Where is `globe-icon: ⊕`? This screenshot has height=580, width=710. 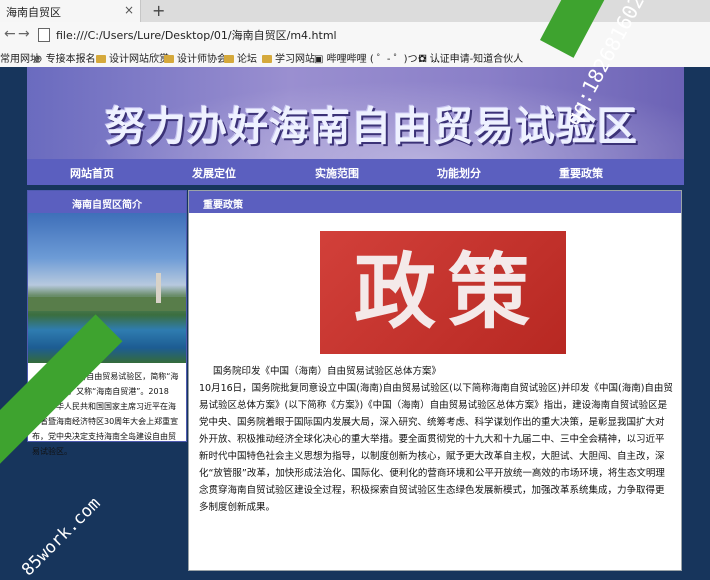
globe-icon: ⊕ is located at coordinates (38, 59).